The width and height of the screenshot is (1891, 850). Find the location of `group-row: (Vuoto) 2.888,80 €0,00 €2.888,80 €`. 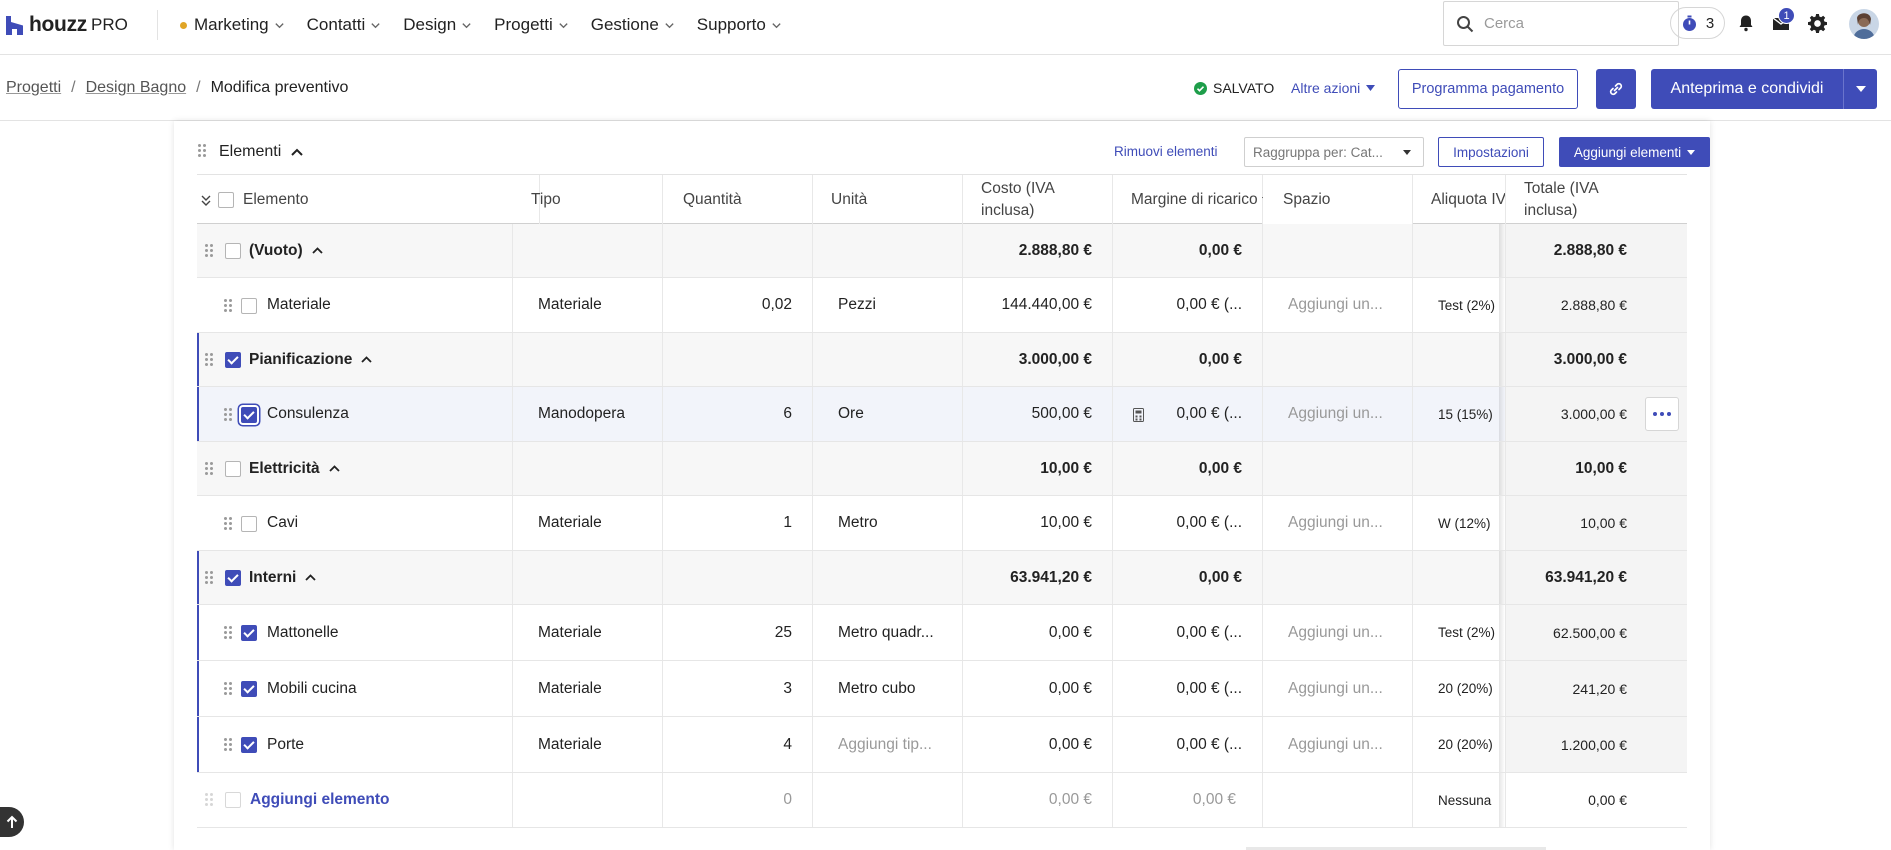

group-row: (Vuoto) 2.888,80 €0,00 €2.888,80 € is located at coordinates (942, 251).